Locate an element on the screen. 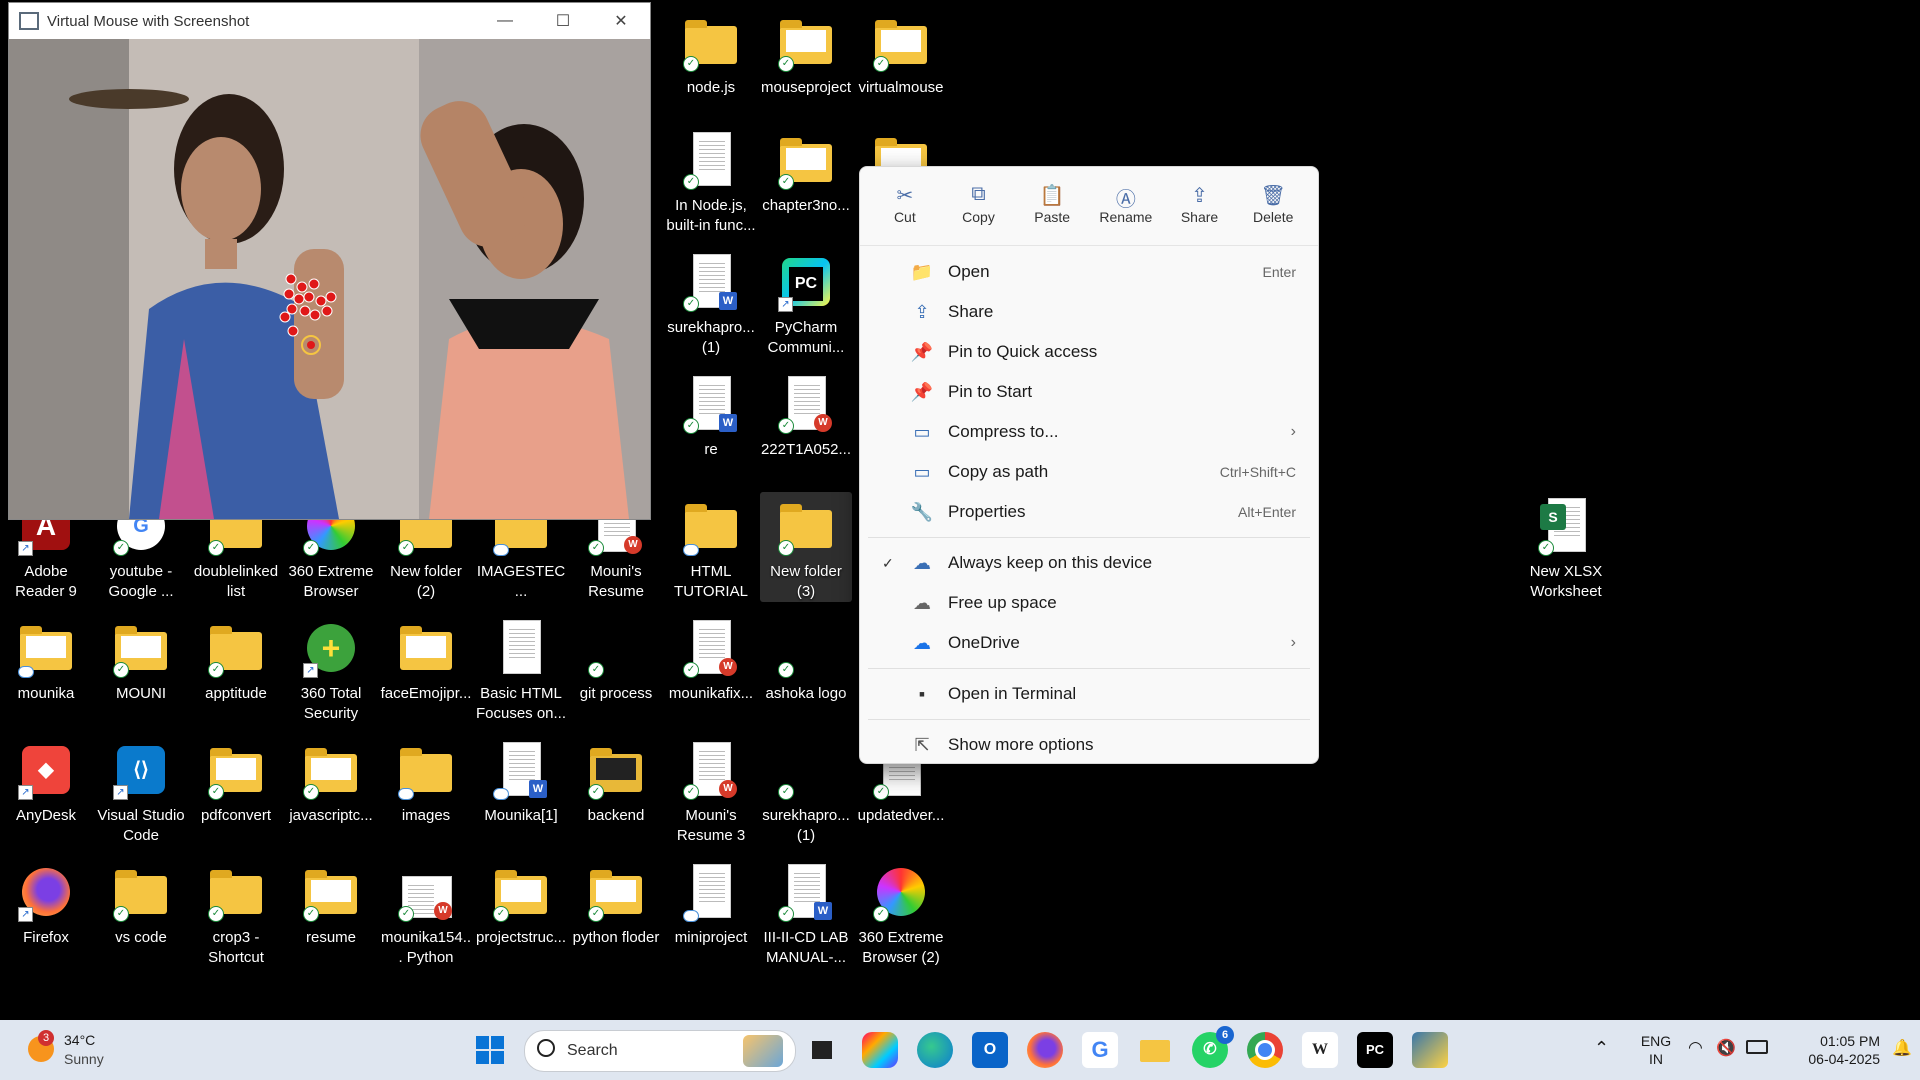  desktop-icon-vscode: ⟨⟩ ↗ Visual Studio Code is located at coordinates (141, 791).